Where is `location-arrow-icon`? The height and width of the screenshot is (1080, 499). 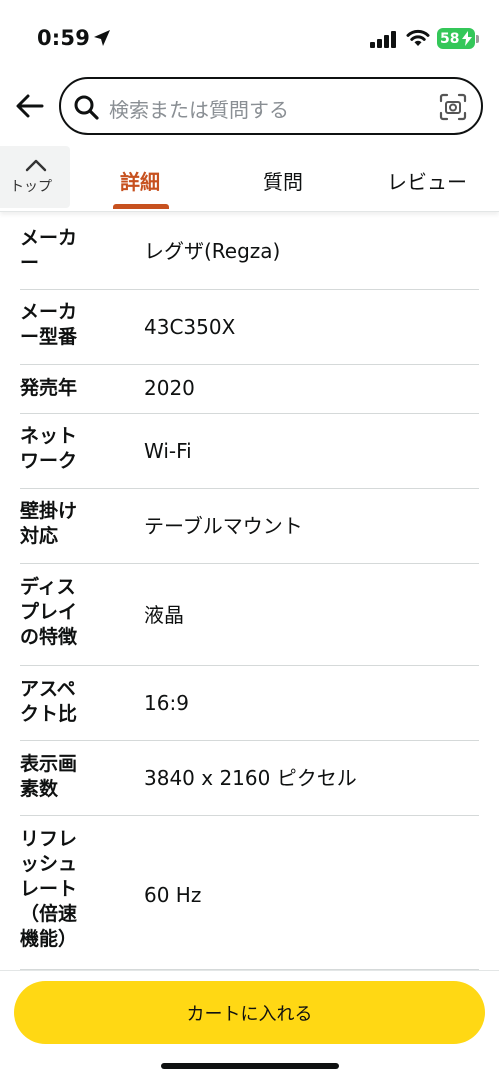 location-arrow-icon is located at coordinates (102, 38).